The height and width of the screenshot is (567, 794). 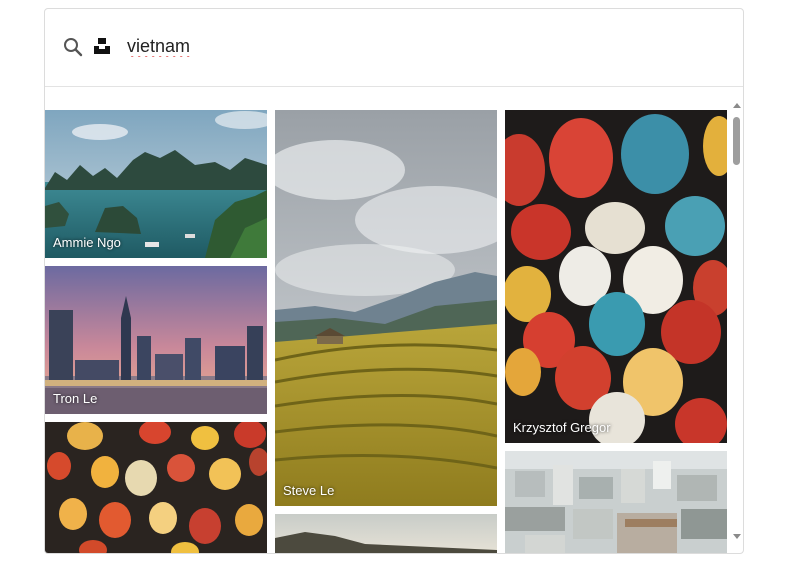 I want to click on search-icon, so click(x=73, y=47).